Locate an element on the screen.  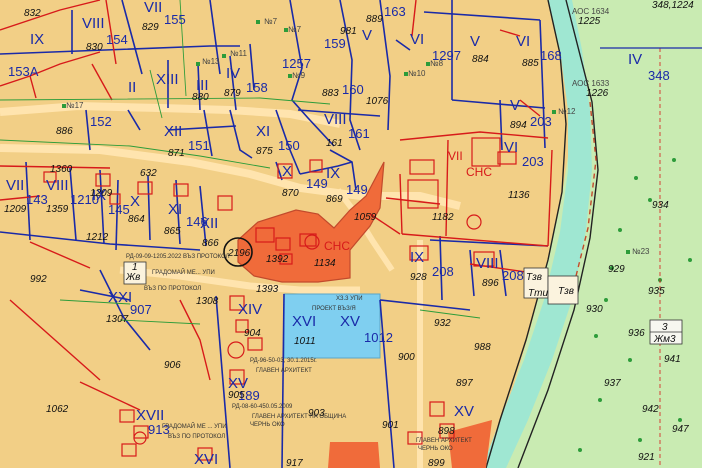
num-161: 161 is located at coordinates (334, 143).